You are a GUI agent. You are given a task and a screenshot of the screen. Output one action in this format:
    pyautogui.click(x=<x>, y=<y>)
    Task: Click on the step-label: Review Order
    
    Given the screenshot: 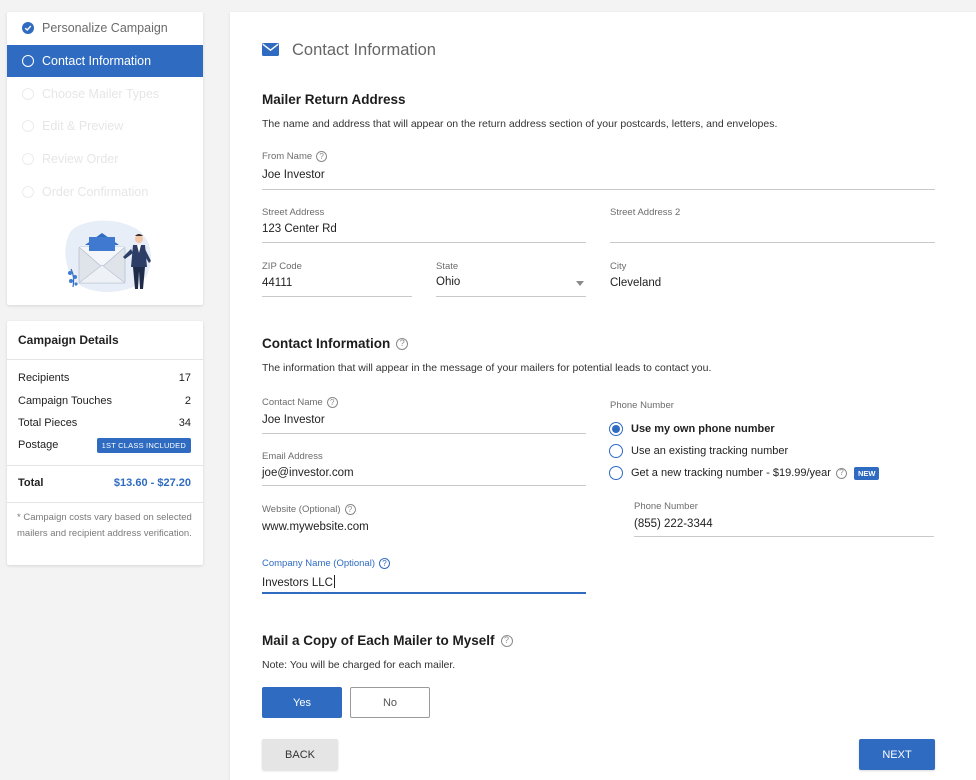 What is the action you would take?
    pyautogui.click(x=80, y=159)
    